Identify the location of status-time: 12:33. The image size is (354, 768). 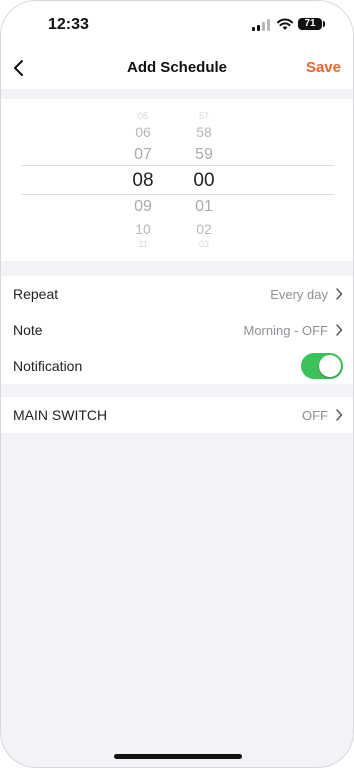
(68, 24).